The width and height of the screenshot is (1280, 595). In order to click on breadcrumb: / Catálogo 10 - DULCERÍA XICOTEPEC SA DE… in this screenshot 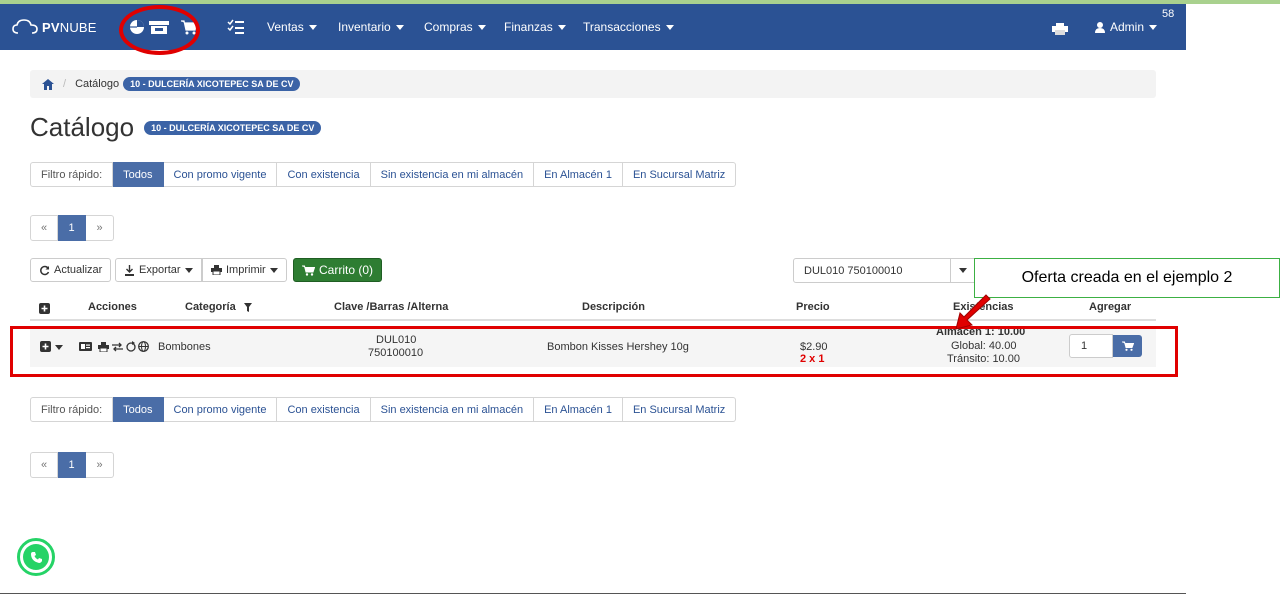, I will do `click(593, 84)`.